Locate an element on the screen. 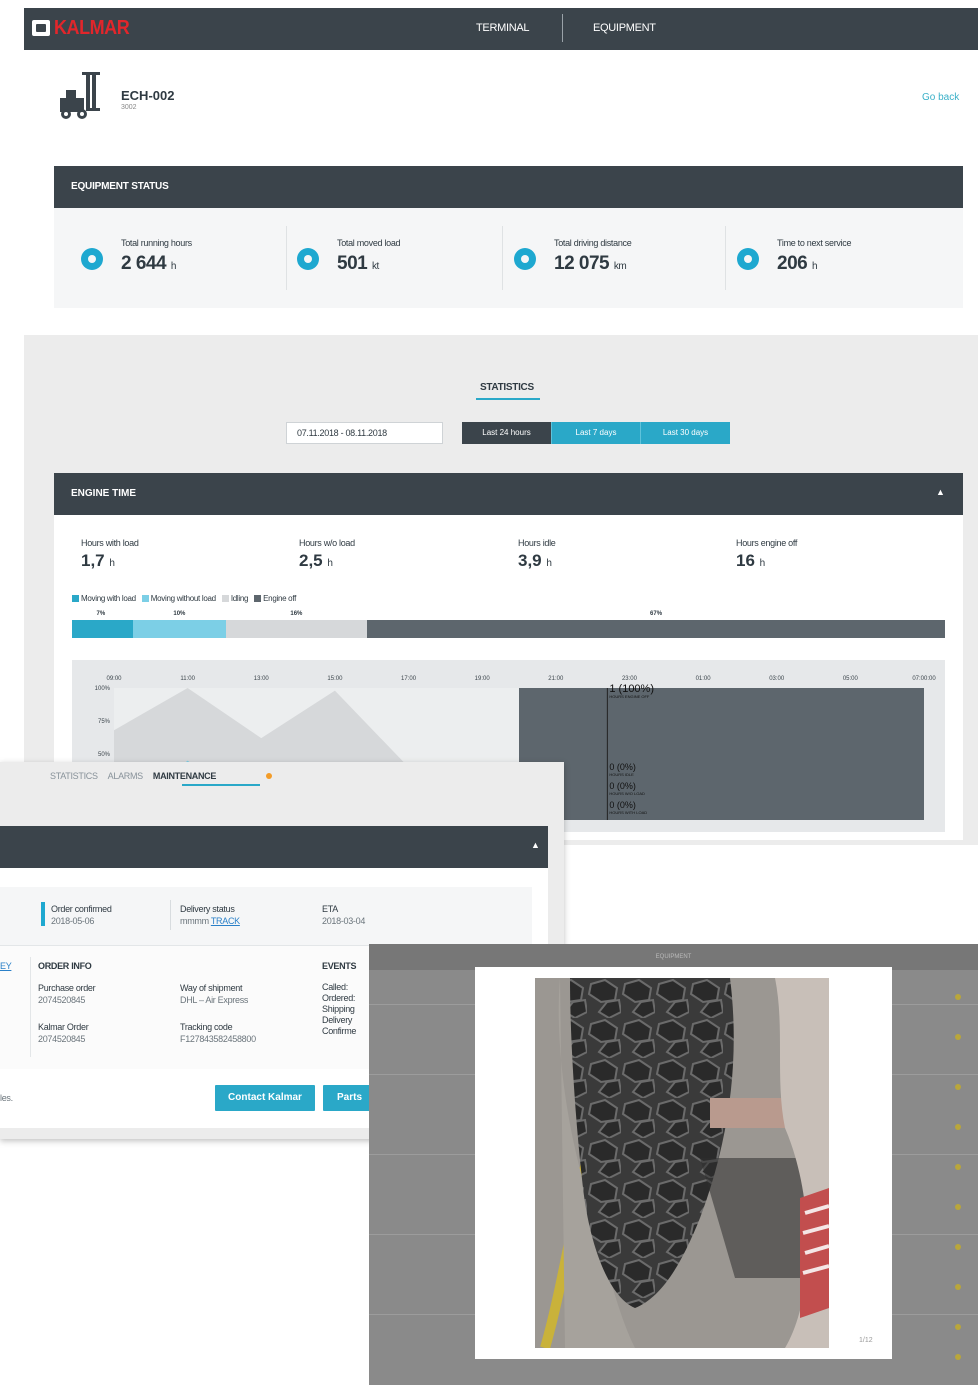  equipment-title: ECH-002 is located at coordinates (148, 95).